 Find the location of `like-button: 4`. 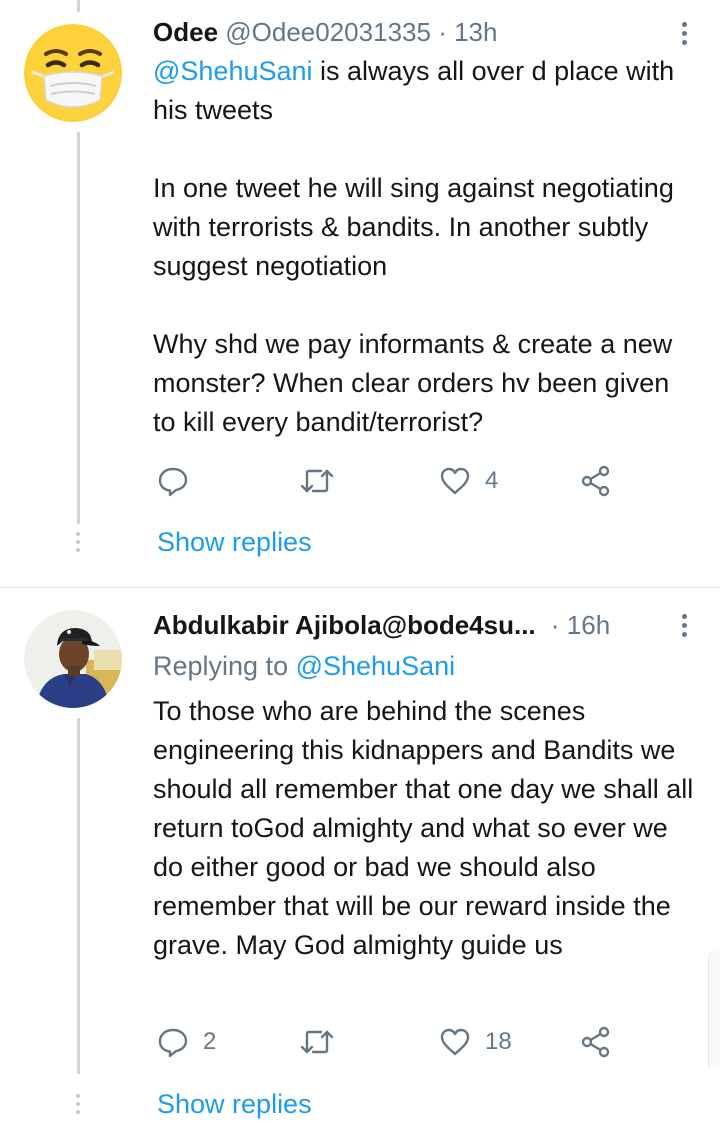

like-button: 4 is located at coordinates (468, 481).